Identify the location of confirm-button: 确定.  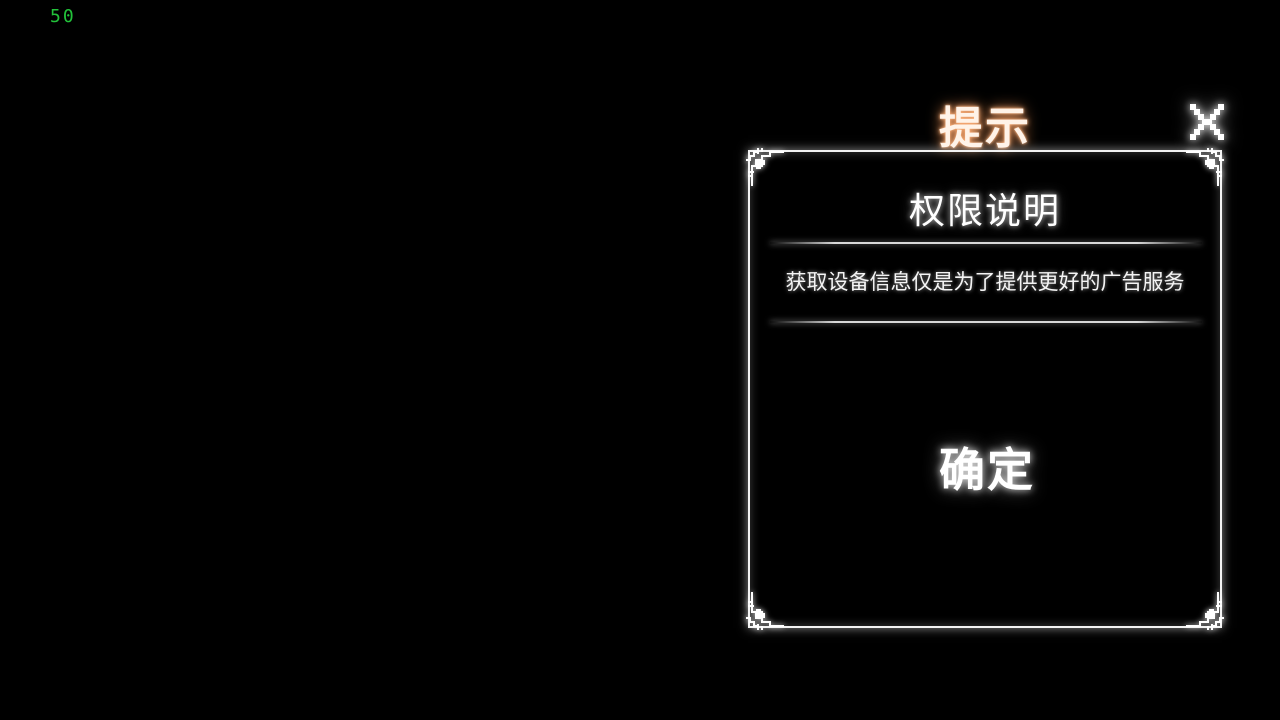
(987, 470).